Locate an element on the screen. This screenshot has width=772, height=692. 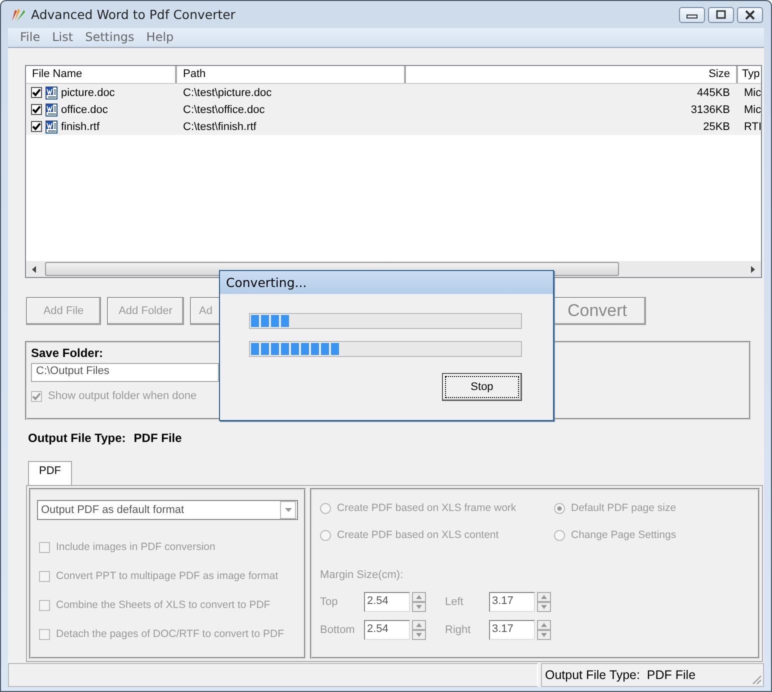
stop-button: Stop is located at coordinates (482, 387).